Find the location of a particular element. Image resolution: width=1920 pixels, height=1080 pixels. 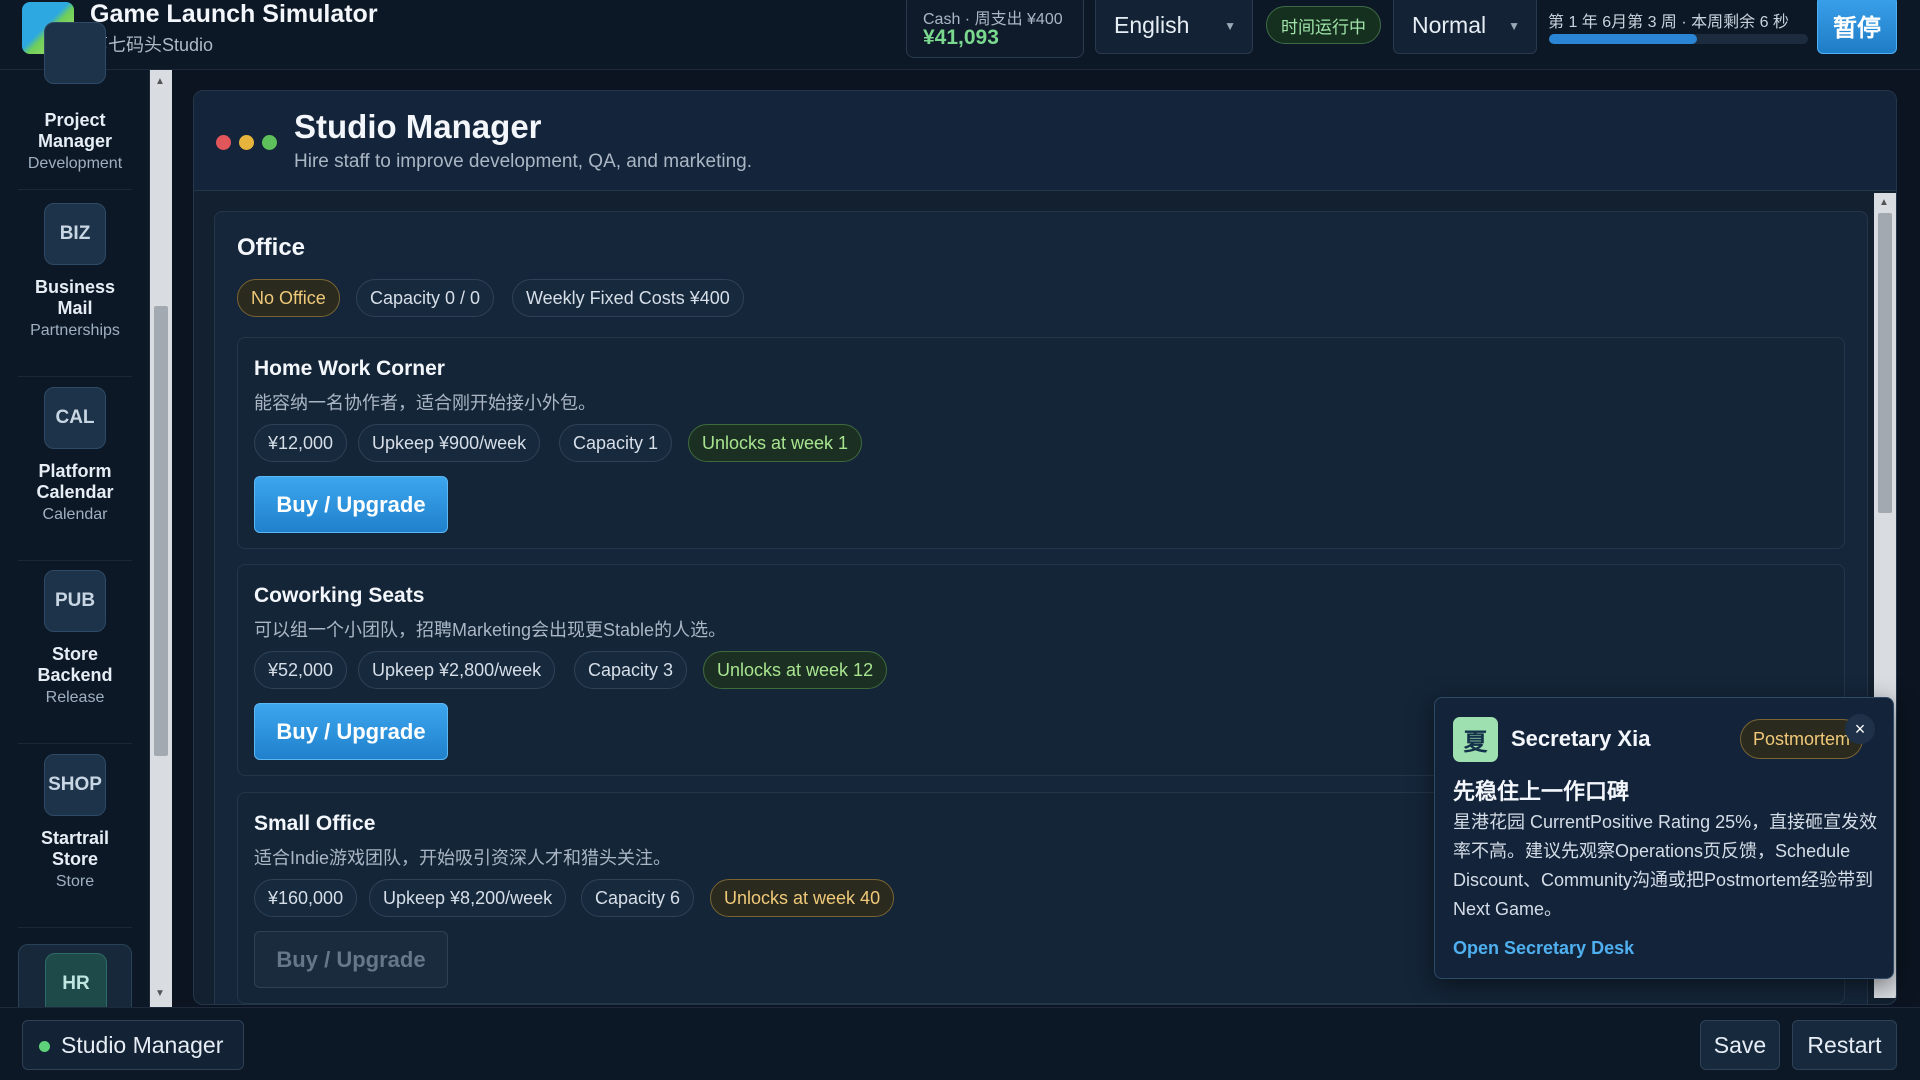

cash-value: ¥41,093 is located at coordinates (961, 37).